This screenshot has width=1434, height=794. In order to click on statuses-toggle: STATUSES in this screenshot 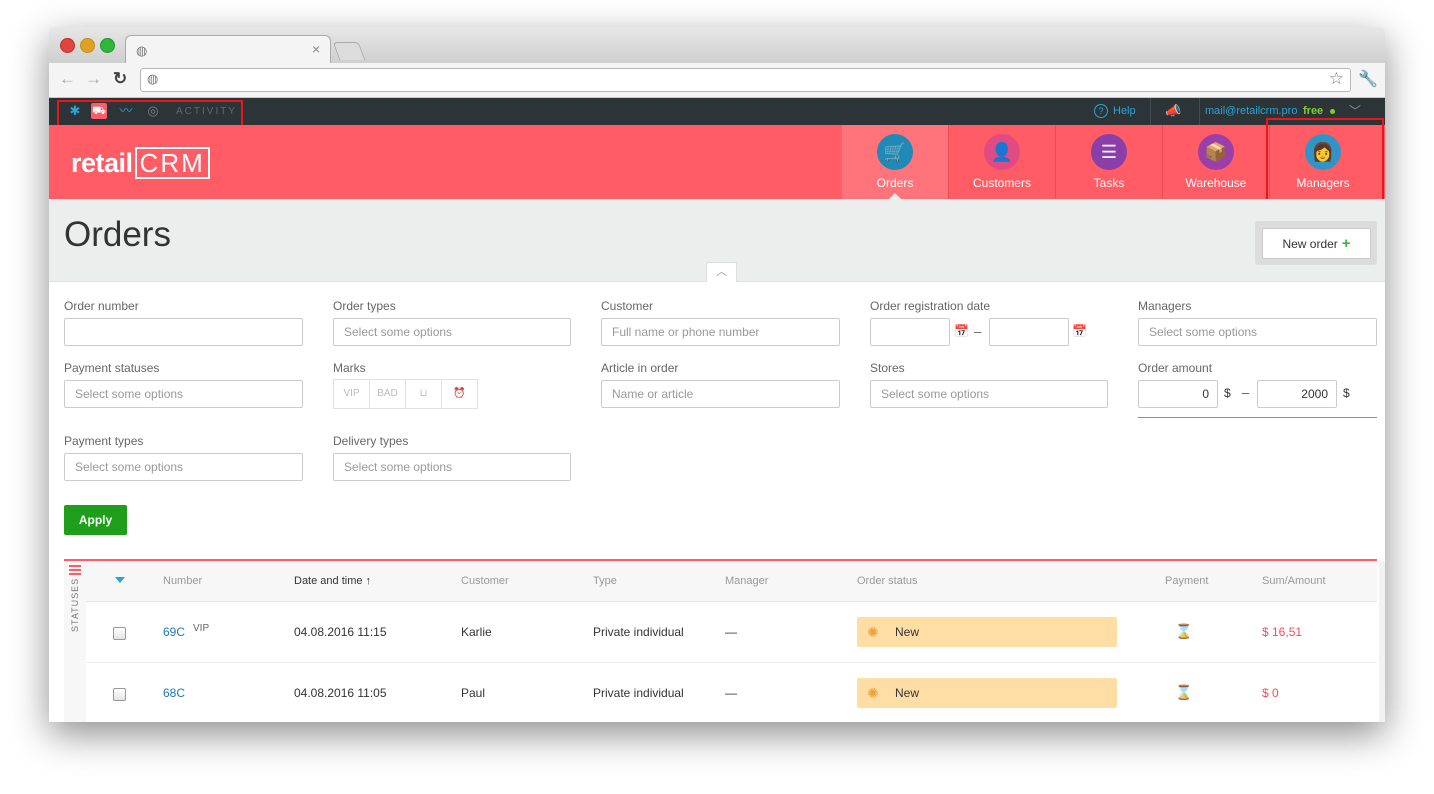, I will do `click(75, 605)`.